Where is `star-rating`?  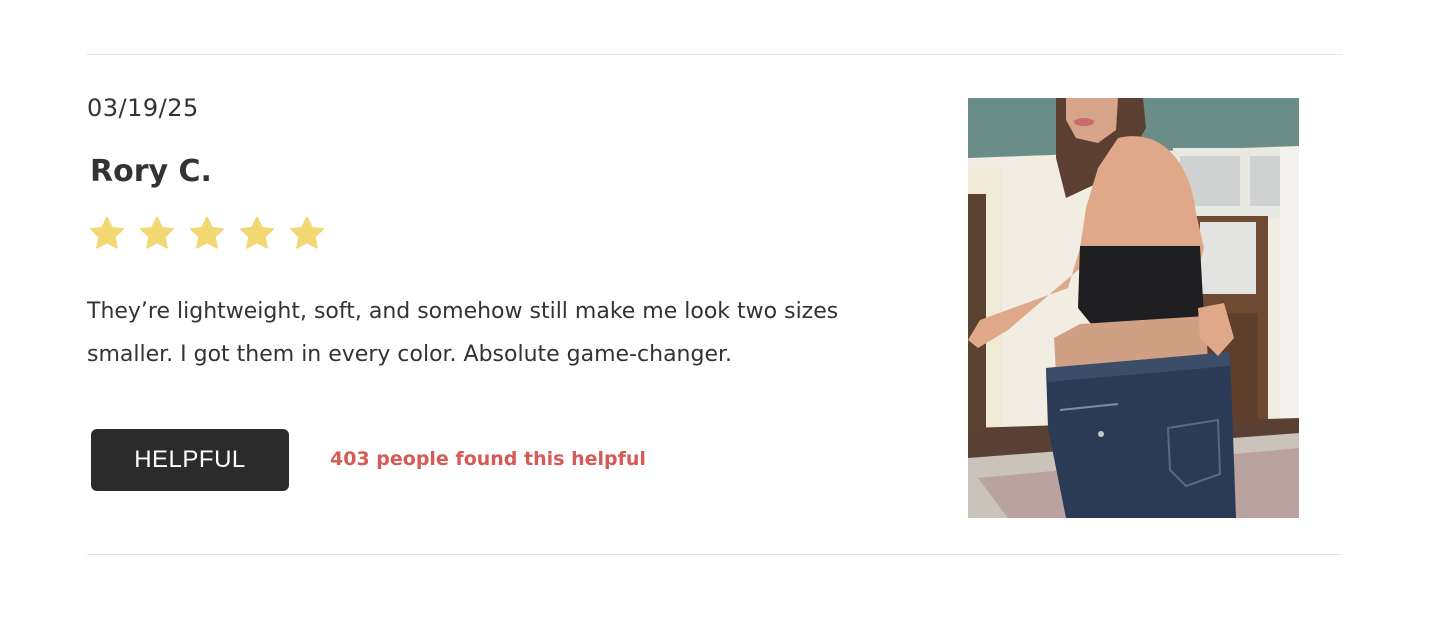 star-rating is located at coordinates (207, 234).